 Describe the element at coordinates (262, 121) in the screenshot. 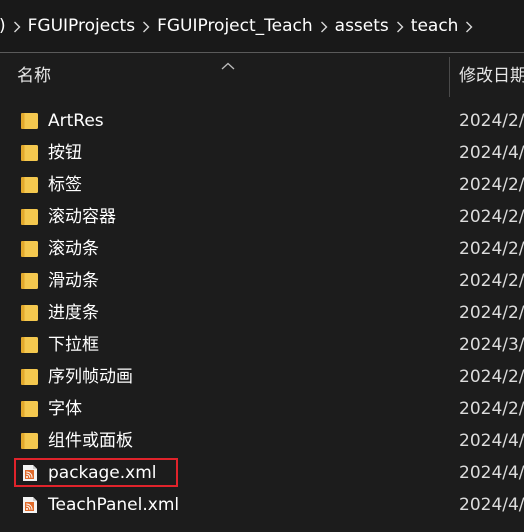

I see `list-item-artres: ArtRes 2024/2/` at that location.